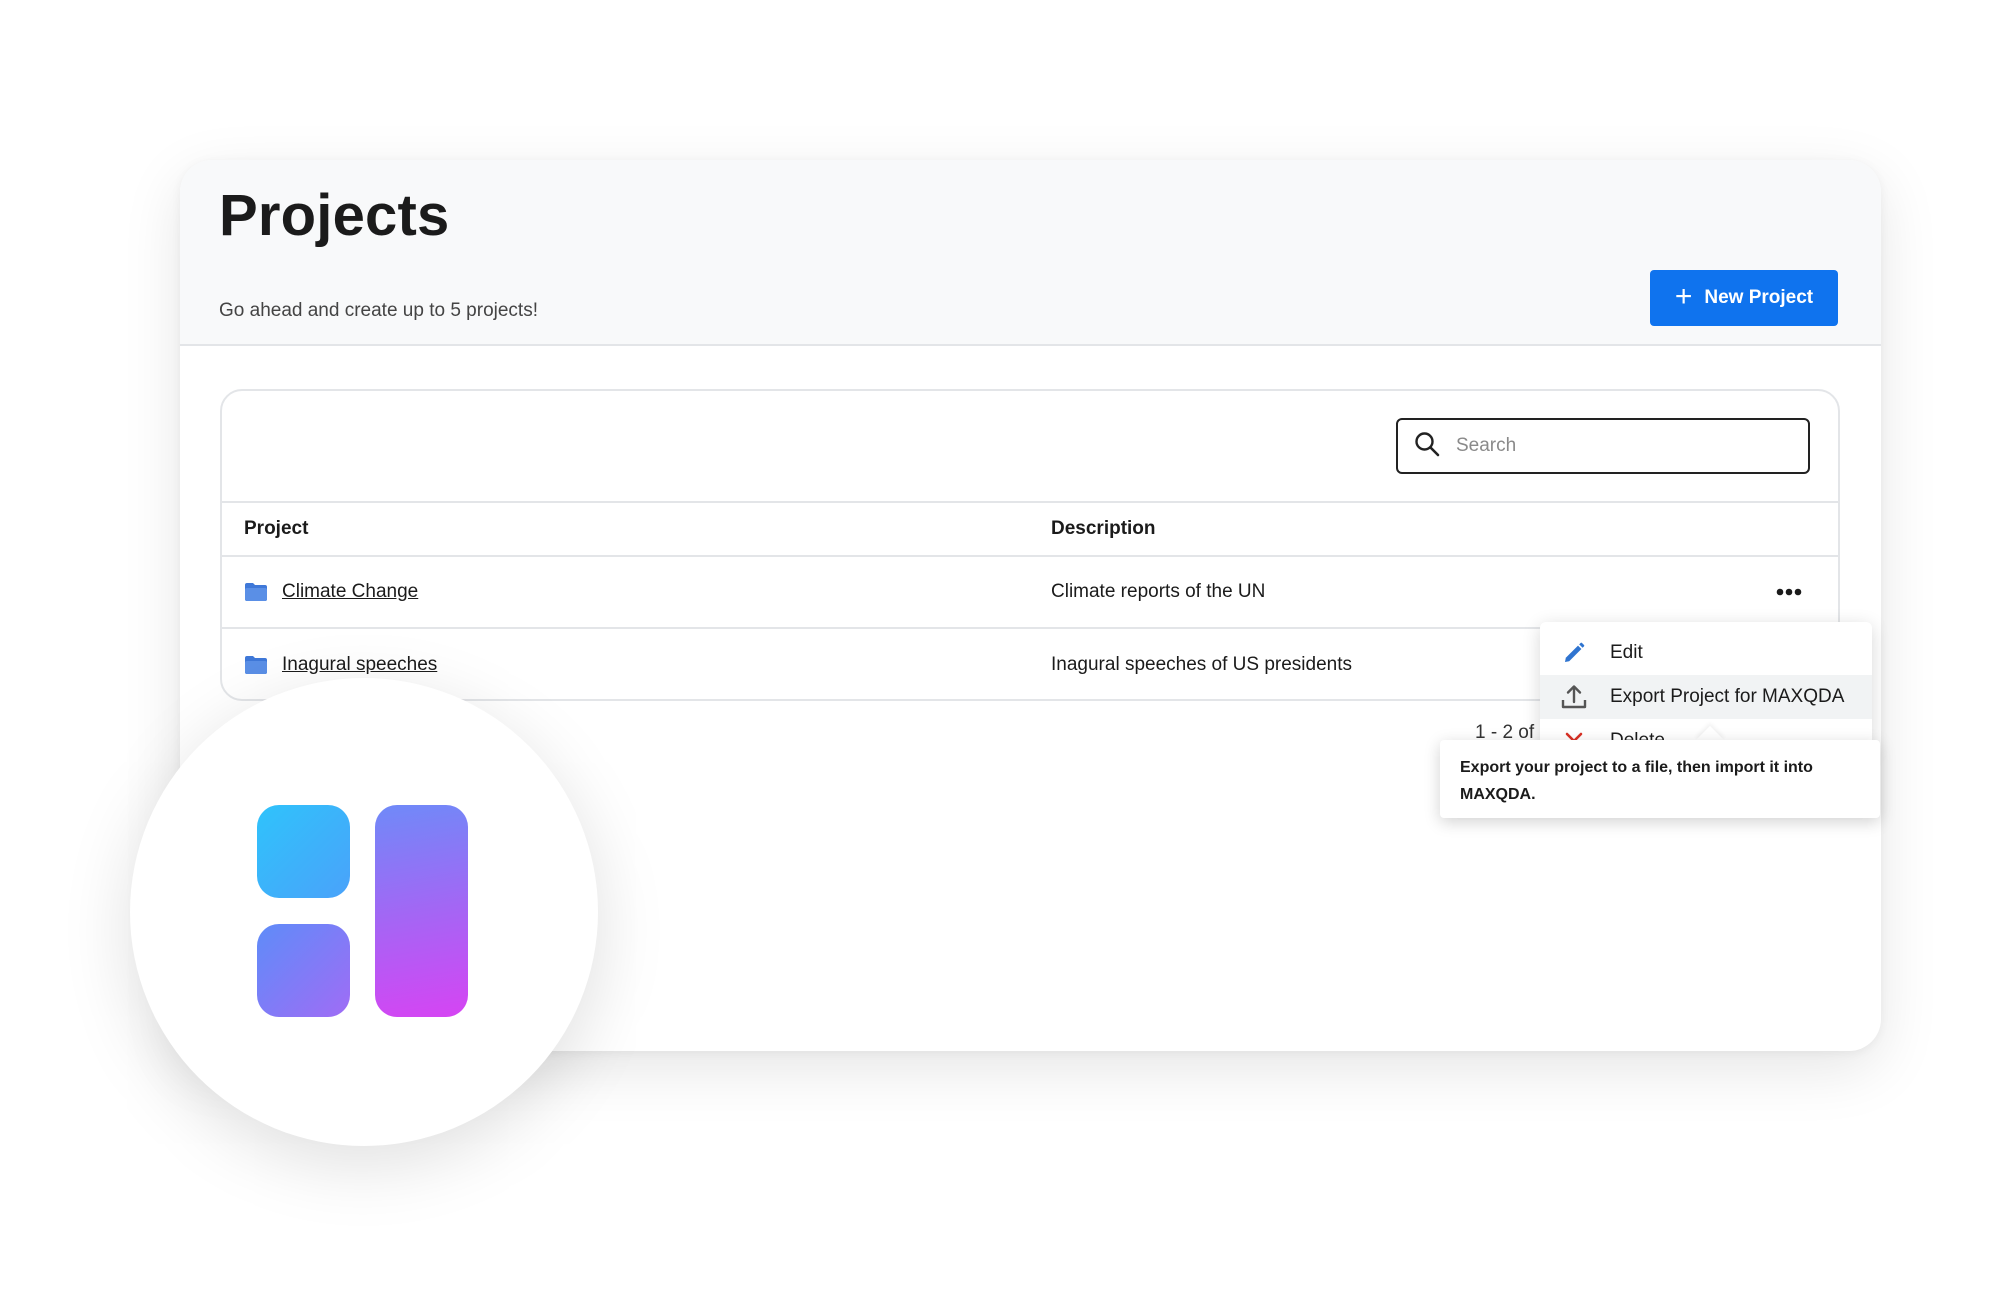 This screenshot has height=1299, width=2000. Describe the element at coordinates (1030, 593) in the screenshot. I see `table-row: Climate Change Climate reports of the UN` at that location.